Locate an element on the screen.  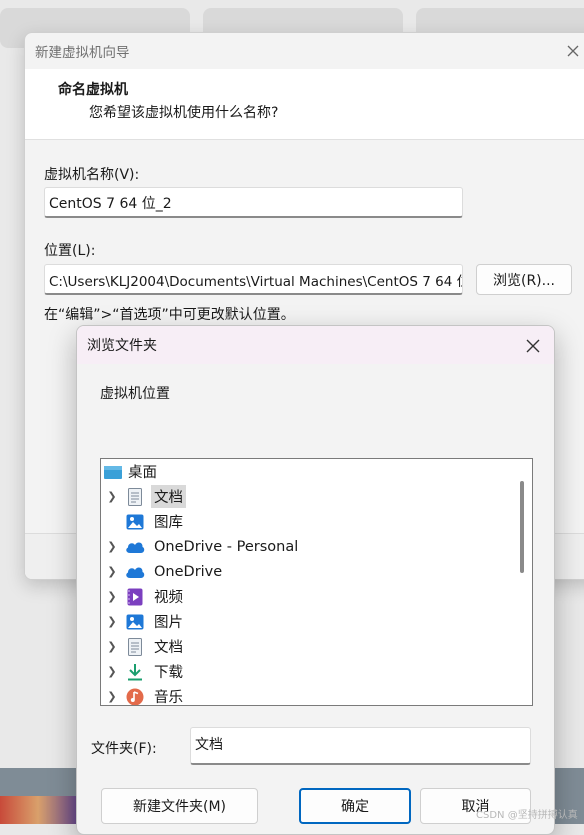
tree-item-gallery: 图库 is located at coordinates (306, 521).